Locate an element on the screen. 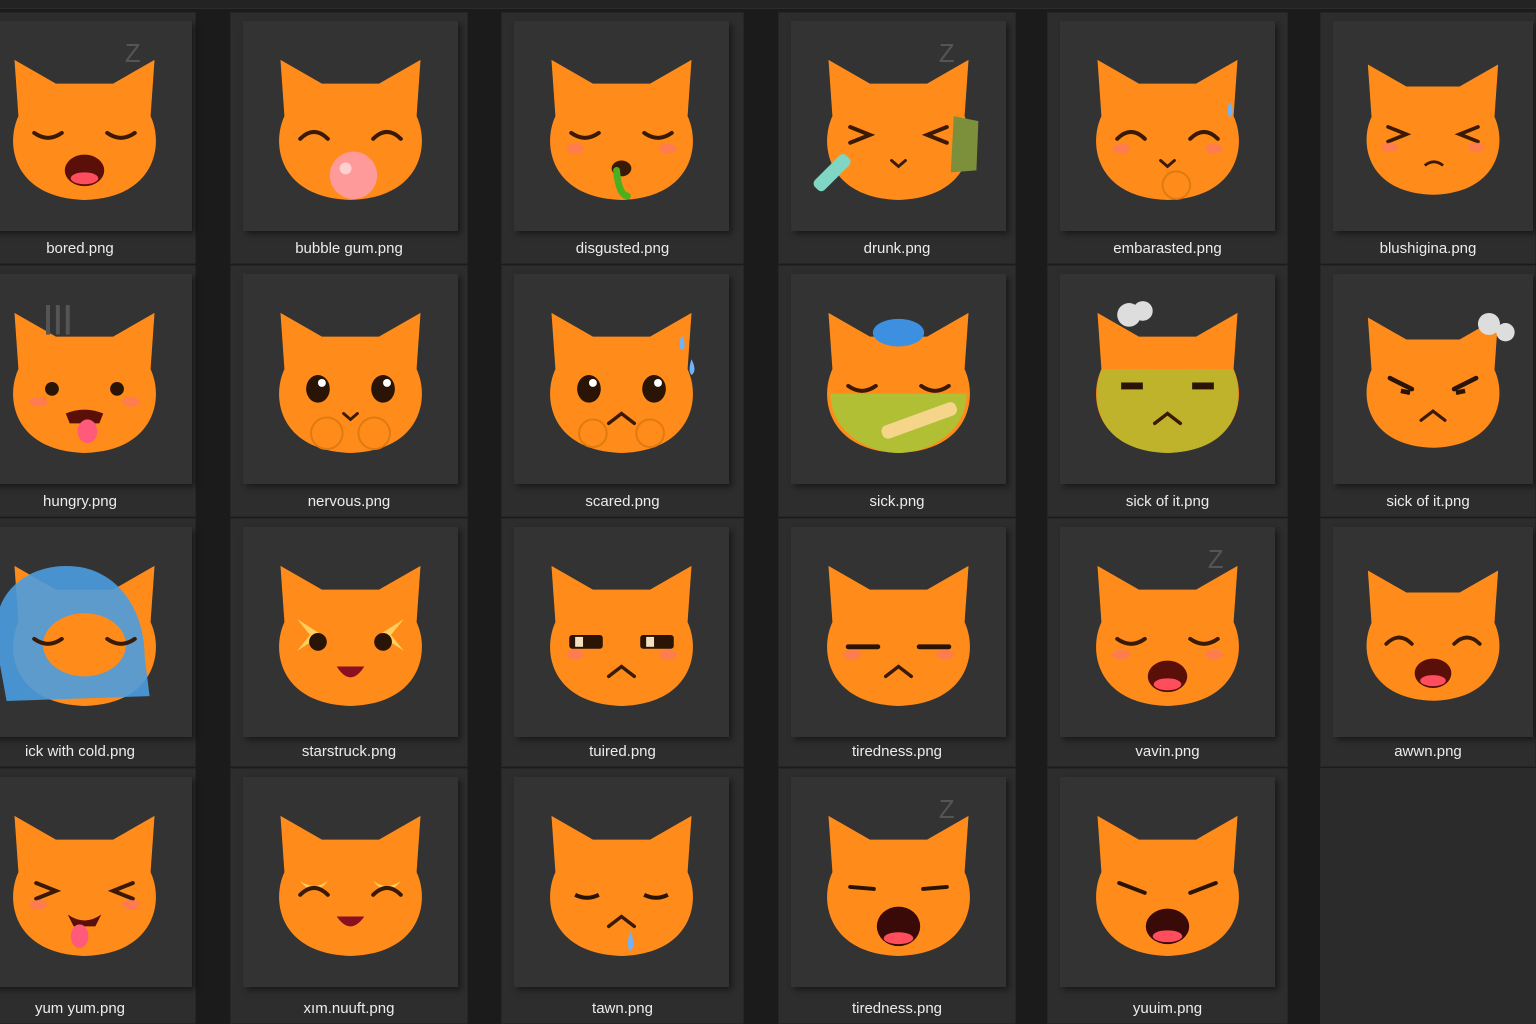 The height and width of the screenshot is (1024, 1536). cat-annoyed-icon is located at coordinates (1440, 380).